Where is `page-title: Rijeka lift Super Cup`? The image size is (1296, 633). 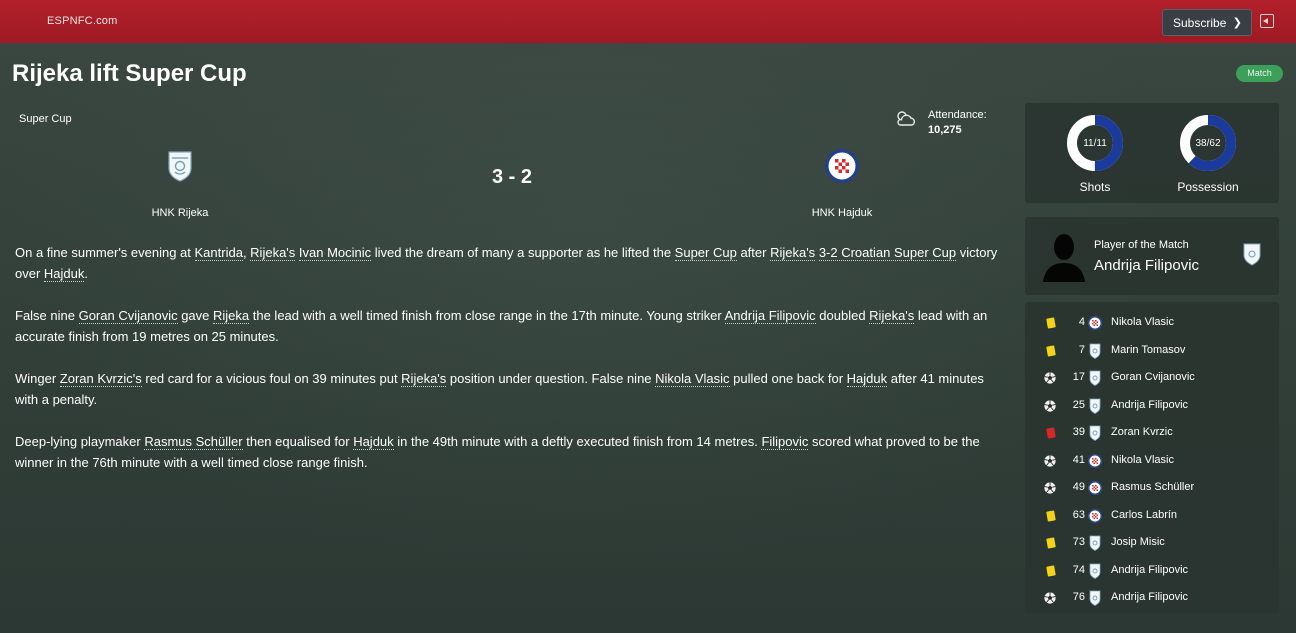 page-title: Rijeka lift Super Cup is located at coordinates (129, 73).